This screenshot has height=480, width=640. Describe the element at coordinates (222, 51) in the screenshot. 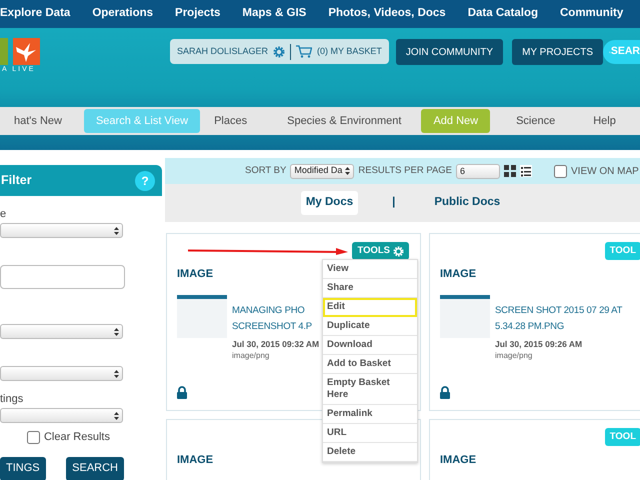

I see `user-name: SARAH DOLISLAGER` at that location.